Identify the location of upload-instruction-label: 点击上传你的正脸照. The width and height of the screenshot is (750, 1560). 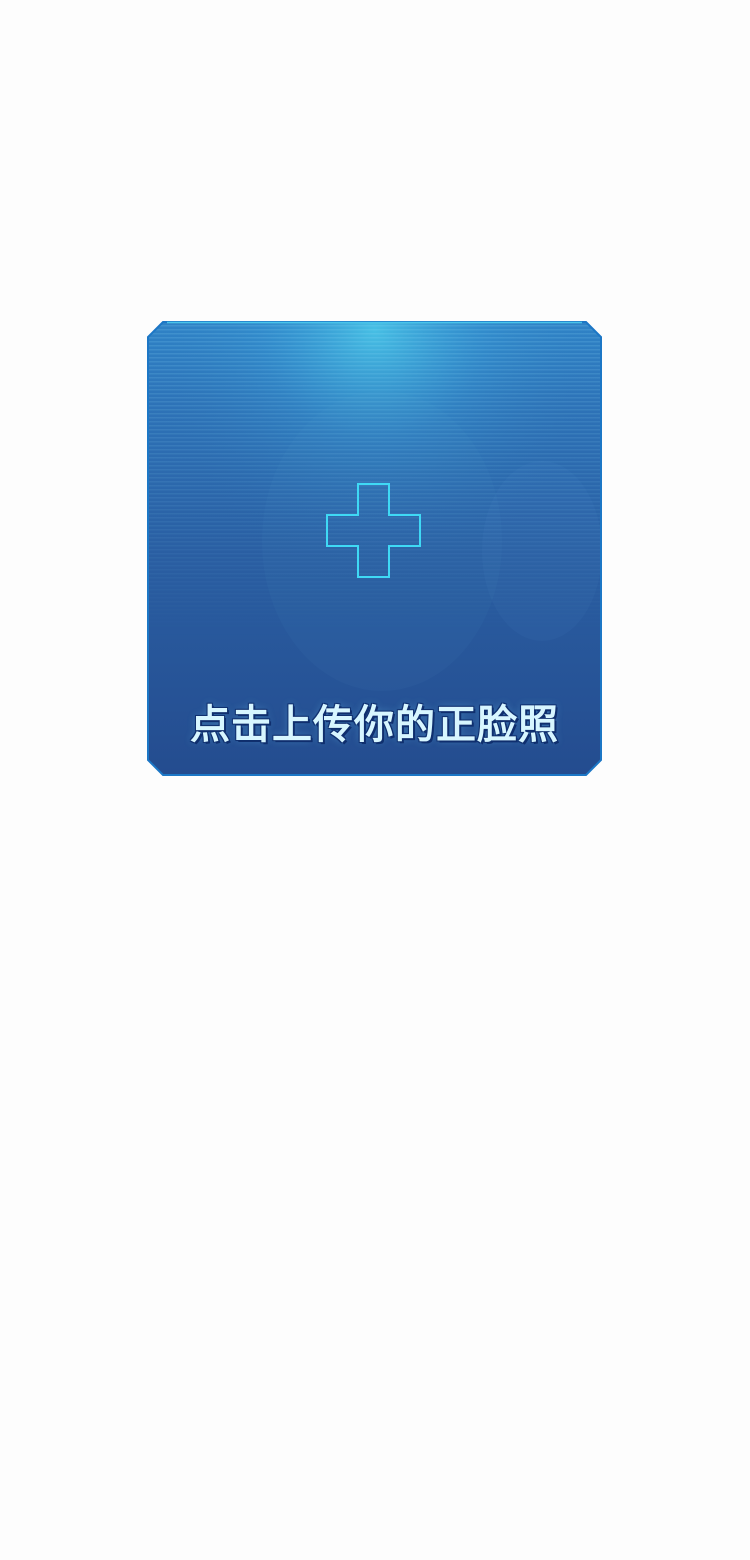
(374, 725).